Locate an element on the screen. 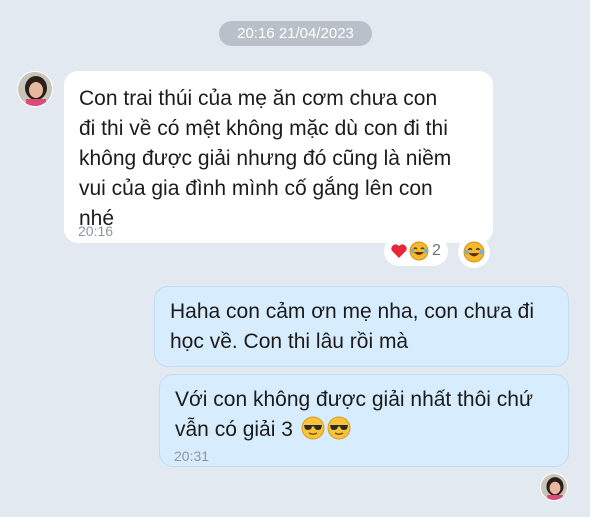 The height and width of the screenshot is (517, 590). message-time: 20:31 is located at coordinates (192, 456).